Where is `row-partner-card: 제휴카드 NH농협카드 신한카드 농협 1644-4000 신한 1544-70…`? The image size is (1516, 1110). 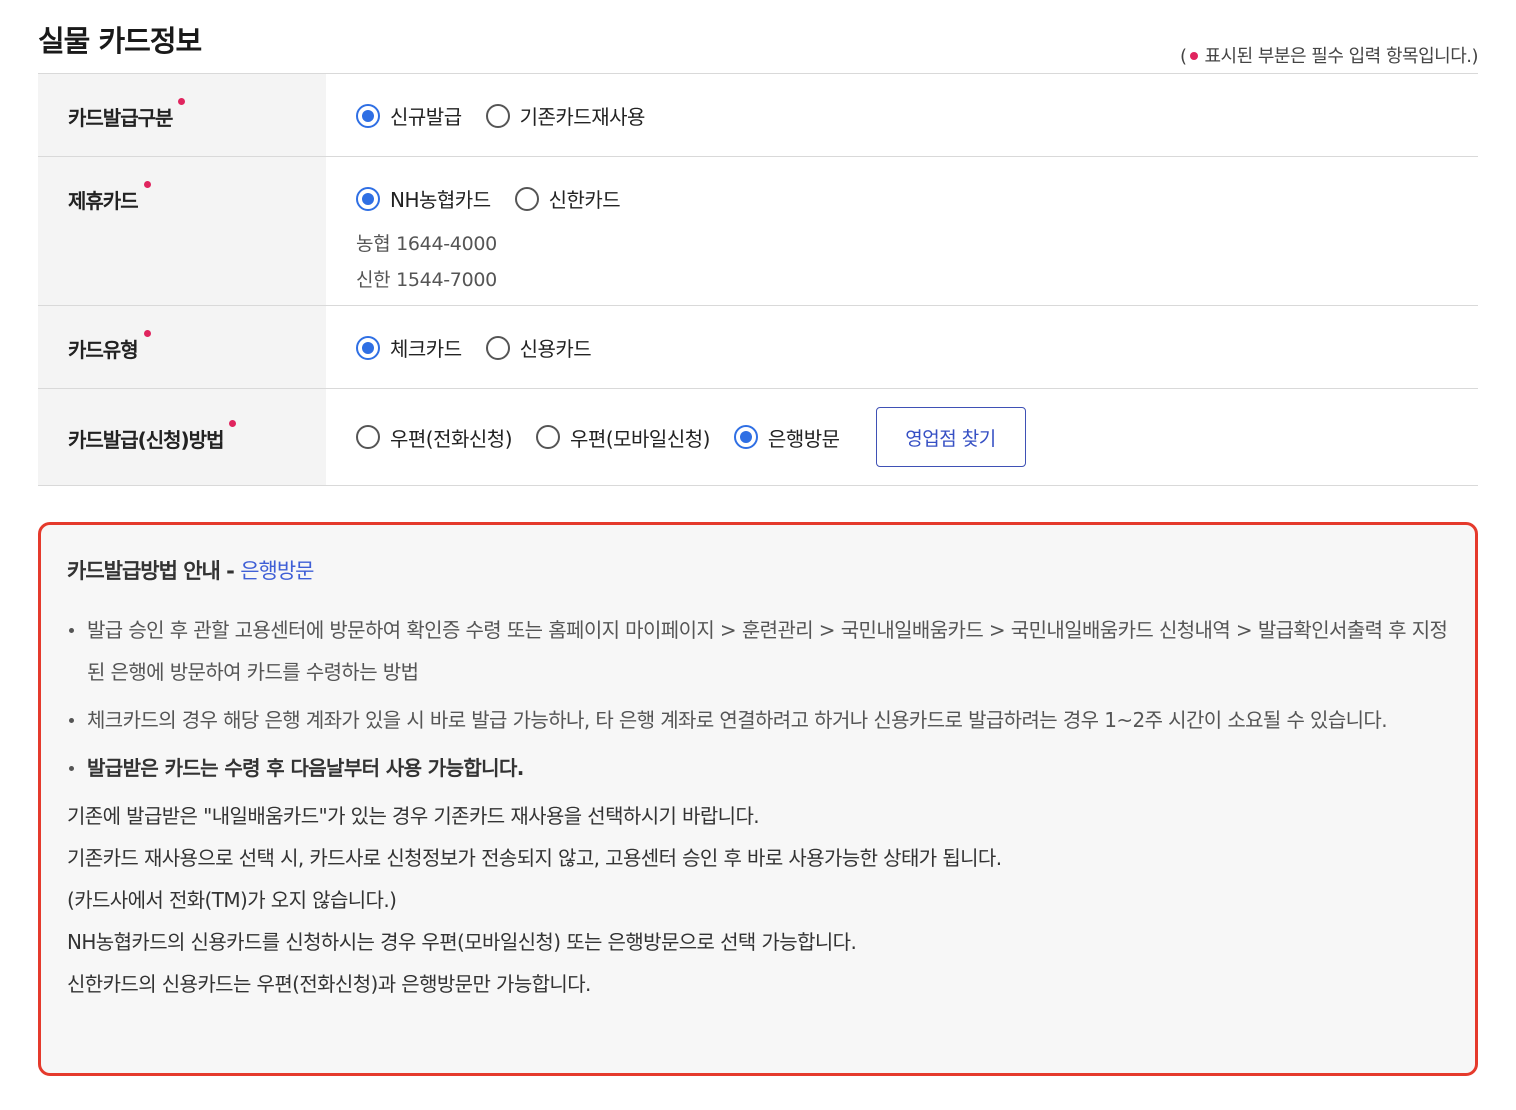
row-partner-card: 제휴카드 NH농협카드 신한카드 농협 1644-4000 신한 1544-70… is located at coordinates (758, 231).